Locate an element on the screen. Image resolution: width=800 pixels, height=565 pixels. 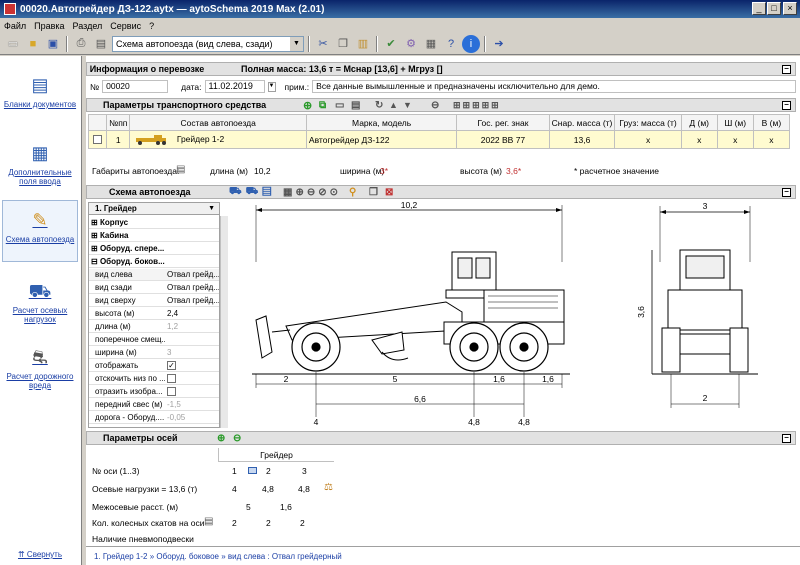
property-checkbox: ✓ is located at coordinates (171, 365).